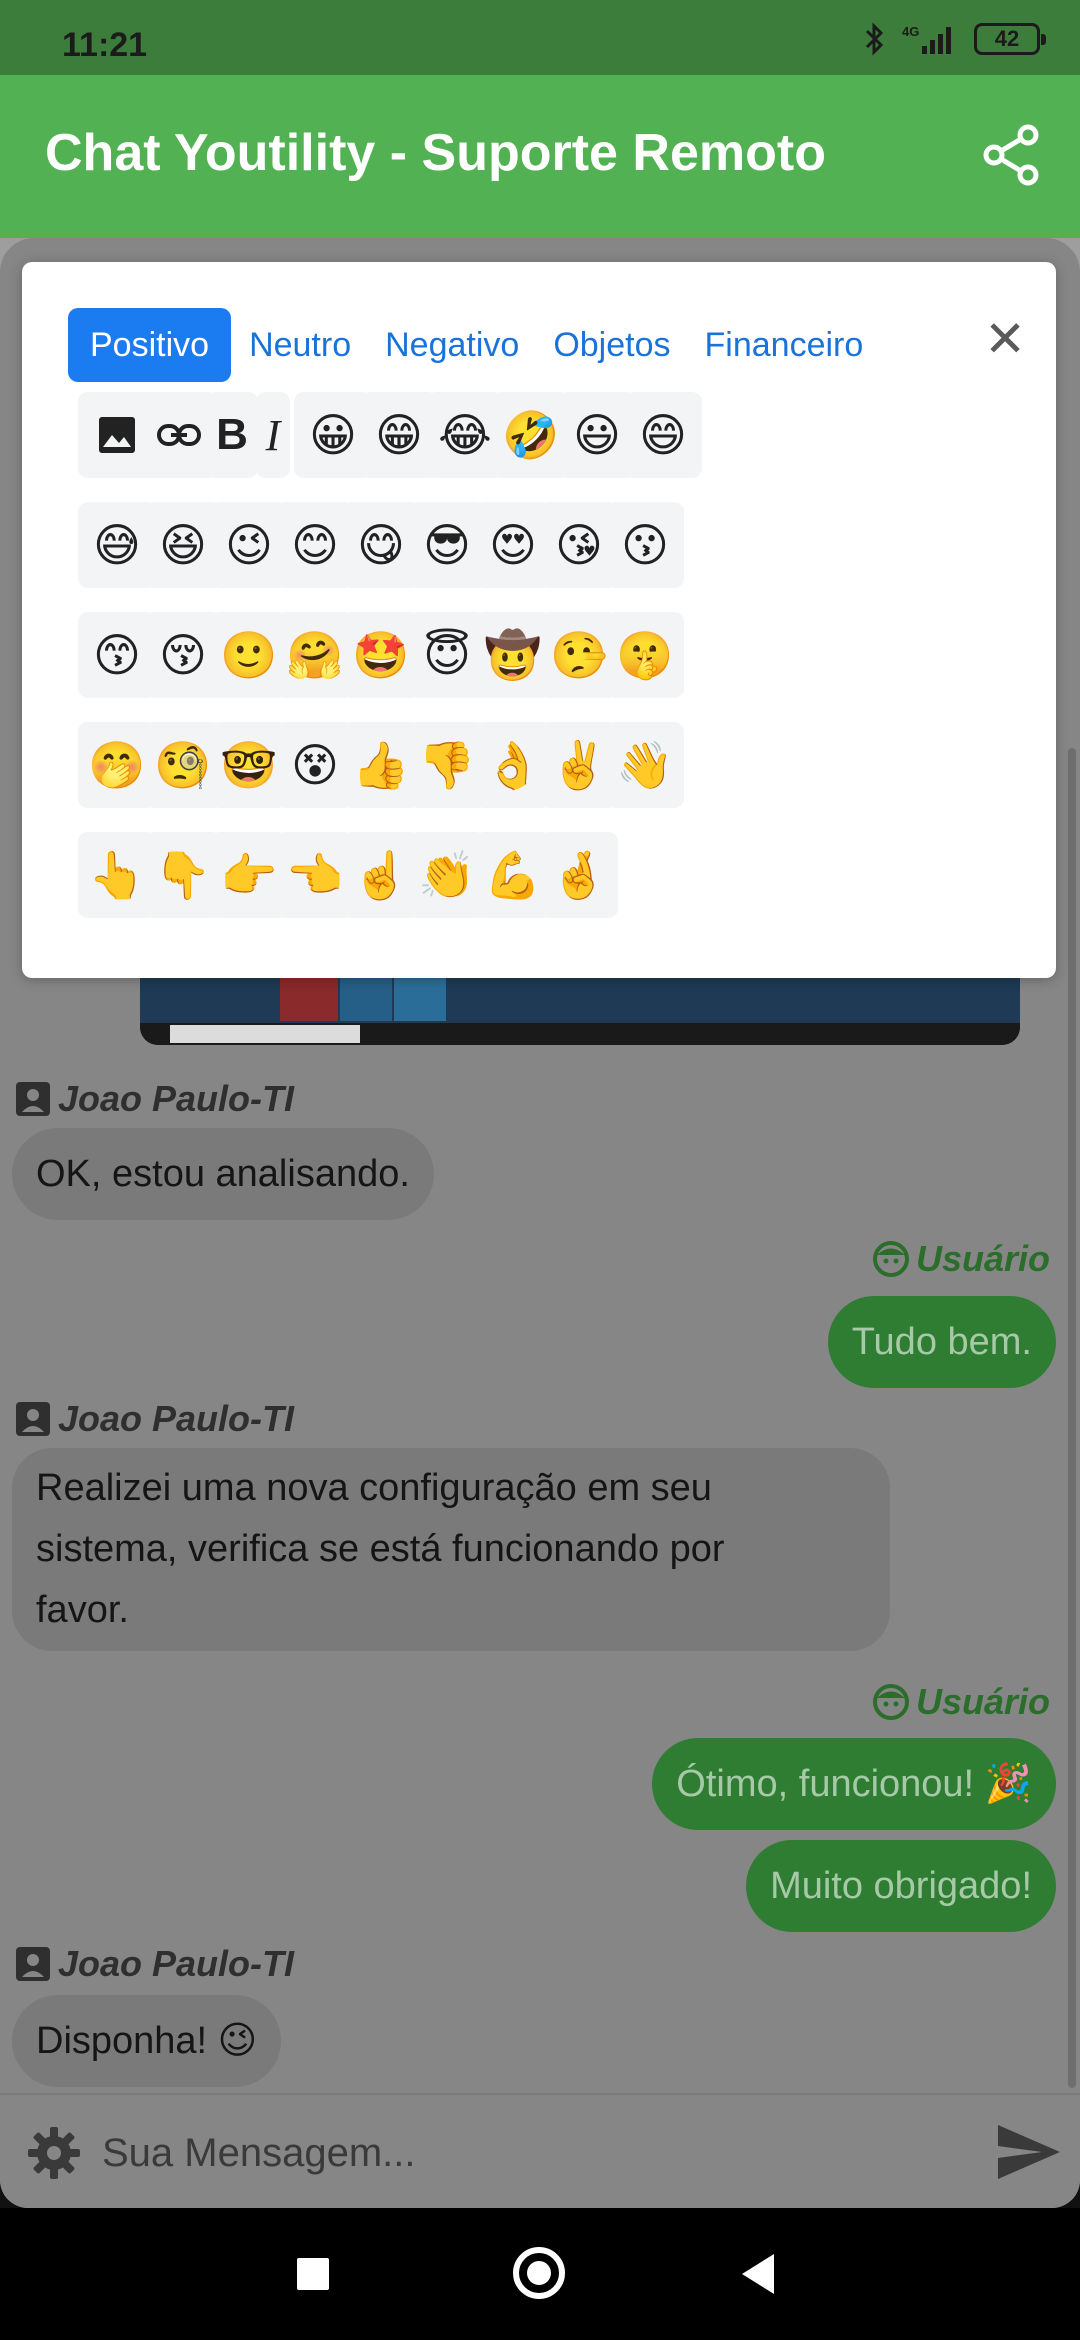  What do you see at coordinates (542, 2153) in the screenshot?
I see `message-input` at bounding box center [542, 2153].